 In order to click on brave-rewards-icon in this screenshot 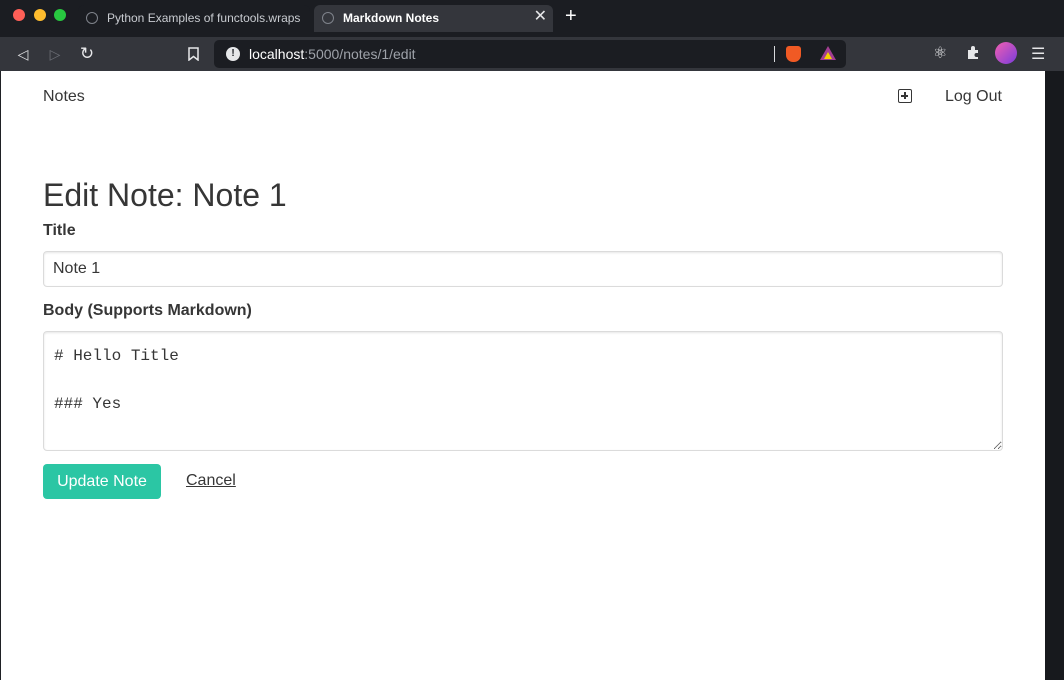, I will do `click(828, 53)`.